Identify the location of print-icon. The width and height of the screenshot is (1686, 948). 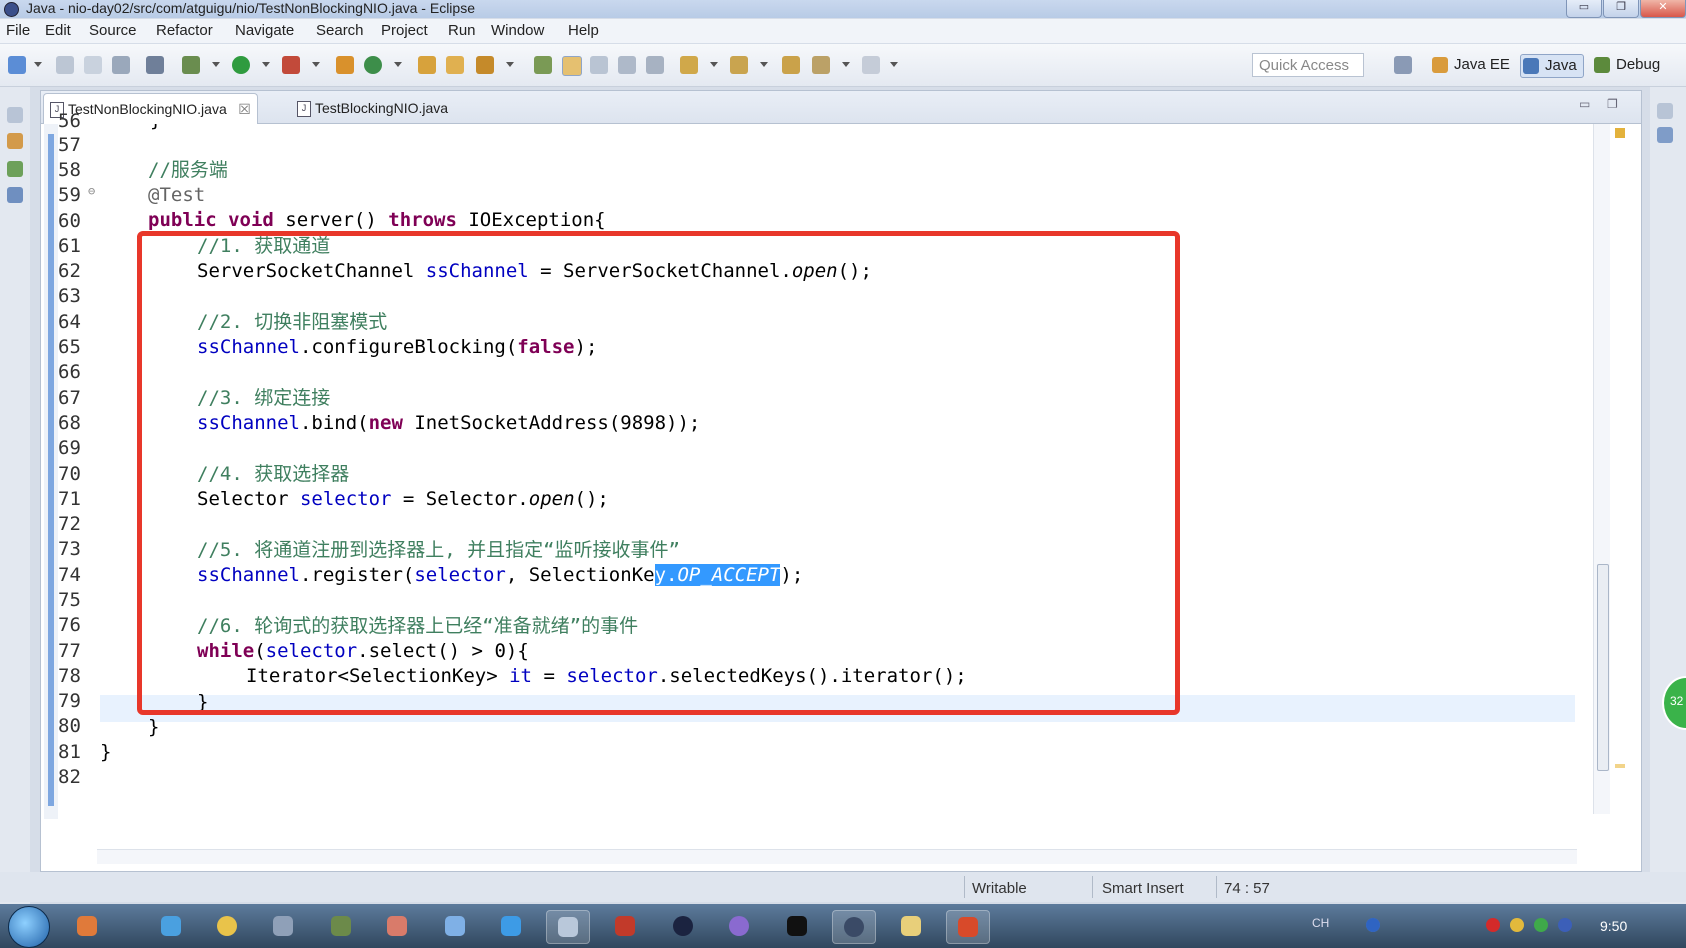
(121, 65).